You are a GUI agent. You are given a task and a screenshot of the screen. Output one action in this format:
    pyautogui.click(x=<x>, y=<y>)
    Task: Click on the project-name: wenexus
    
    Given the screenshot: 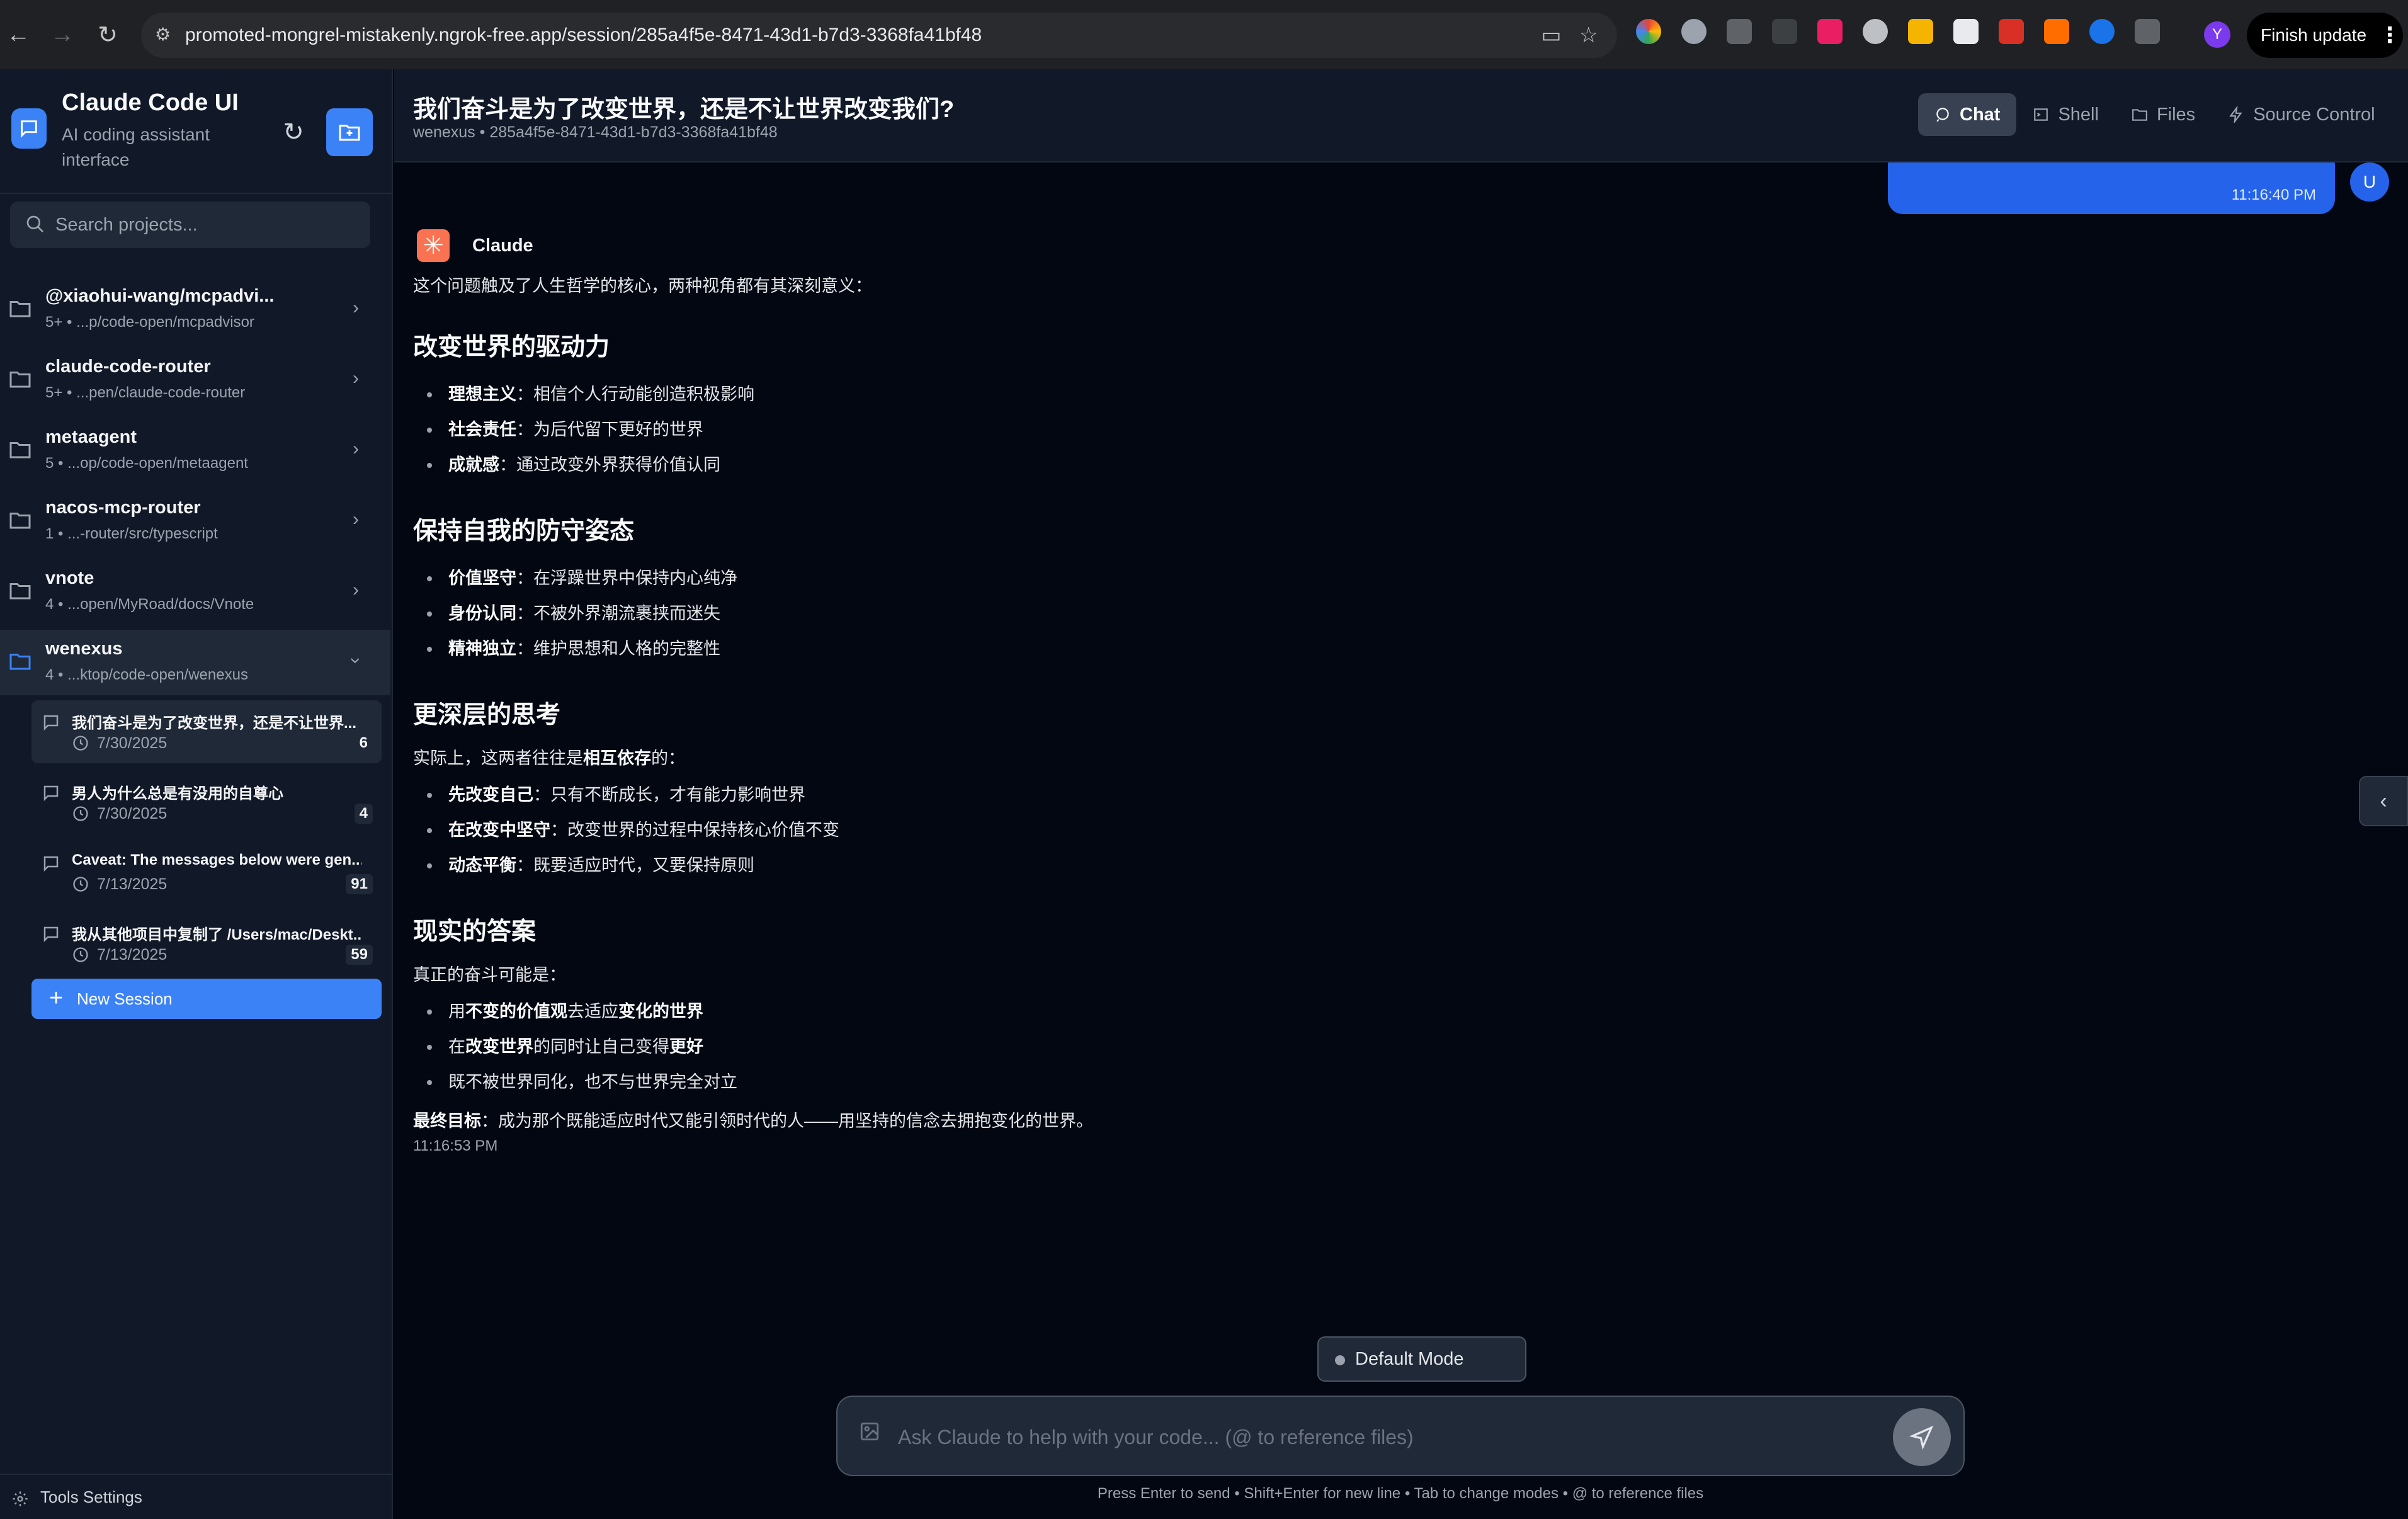 What is the action you would take?
    pyautogui.click(x=84, y=649)
    